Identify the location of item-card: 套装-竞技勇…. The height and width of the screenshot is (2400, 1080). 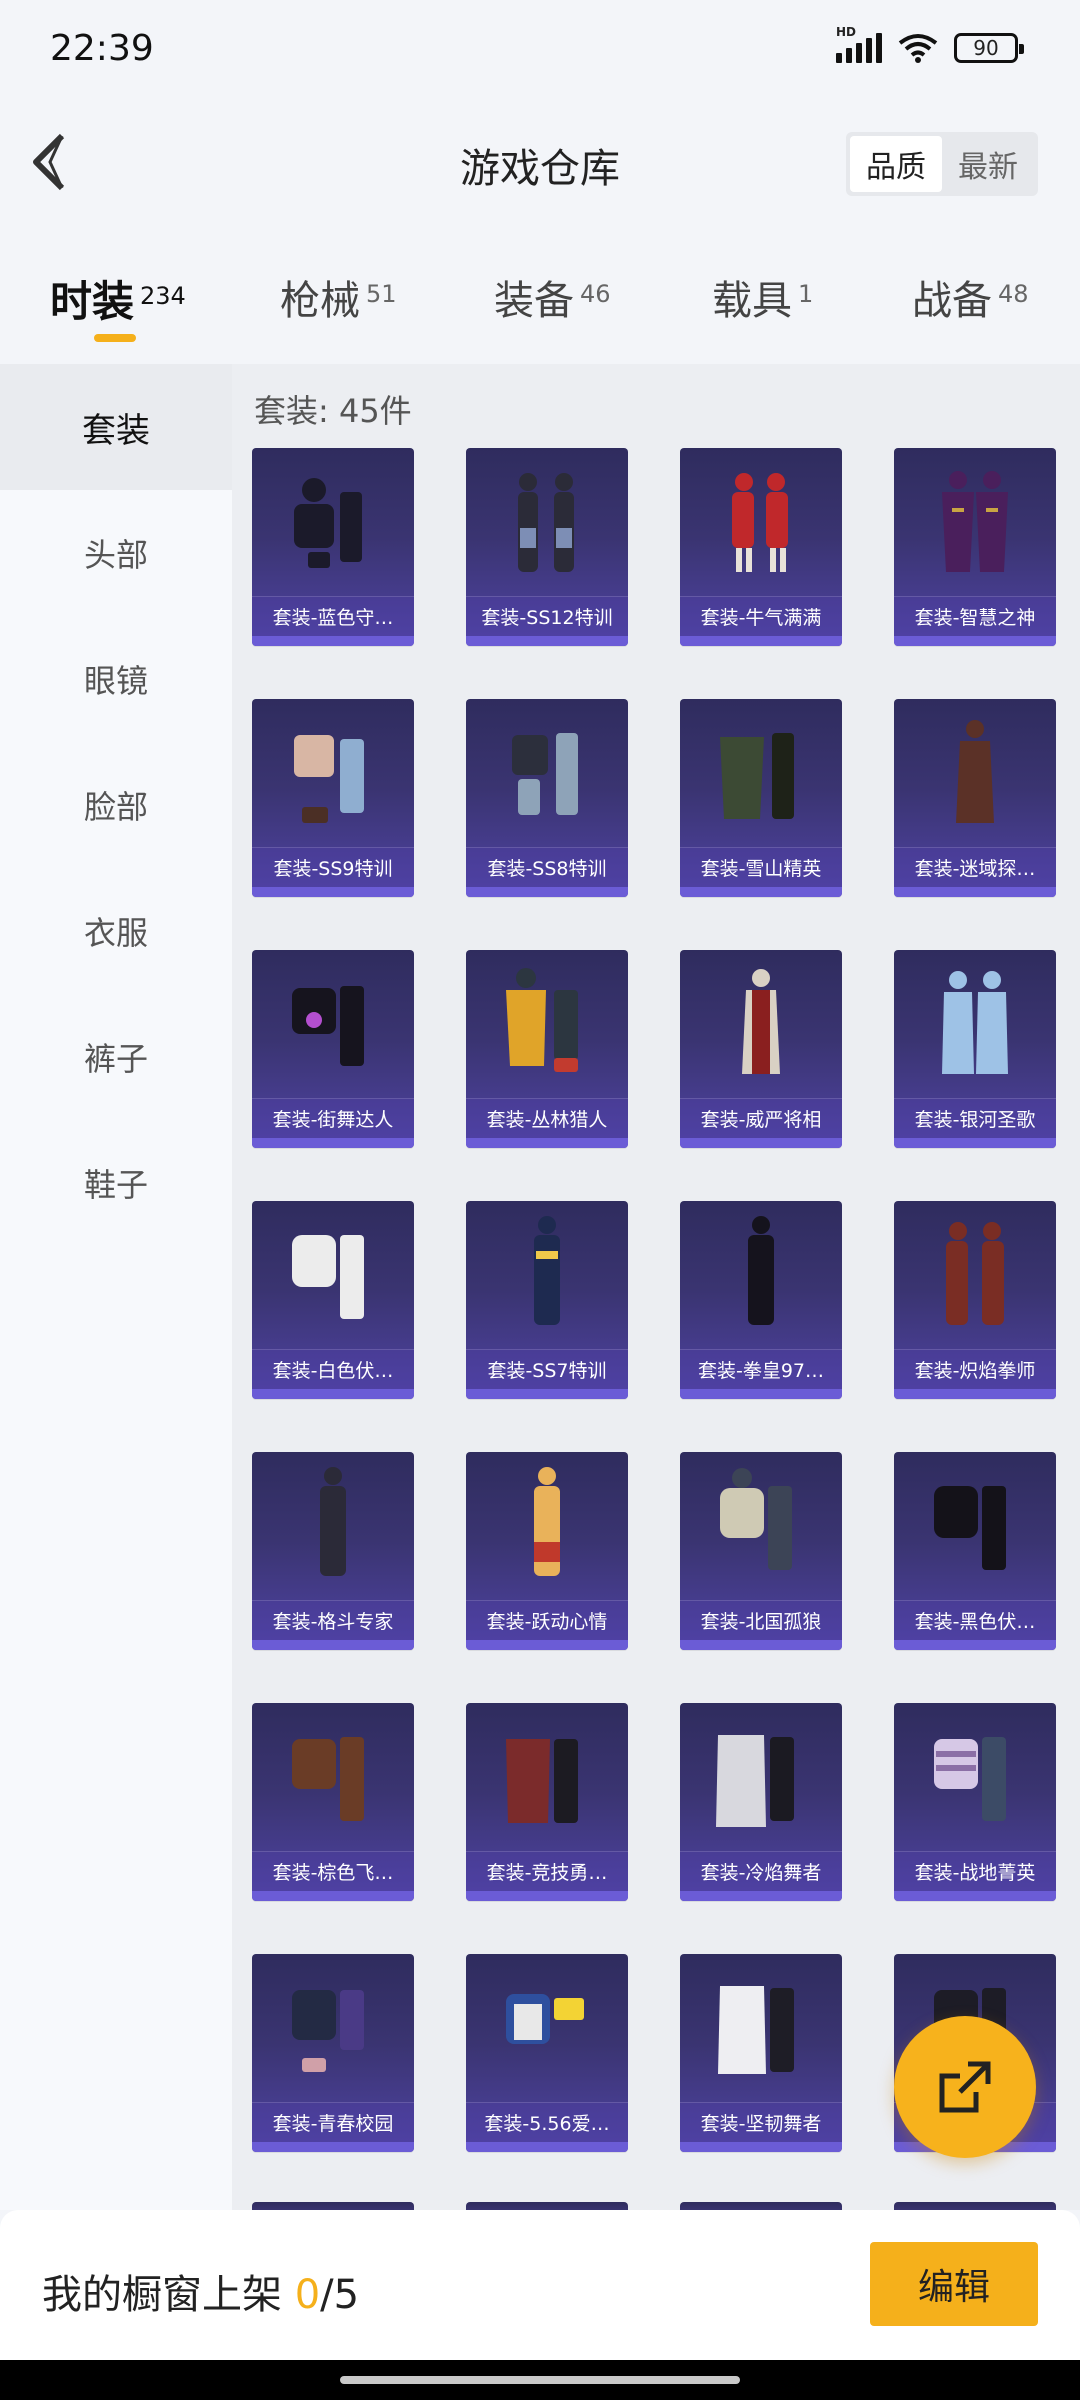
(547, 1802).